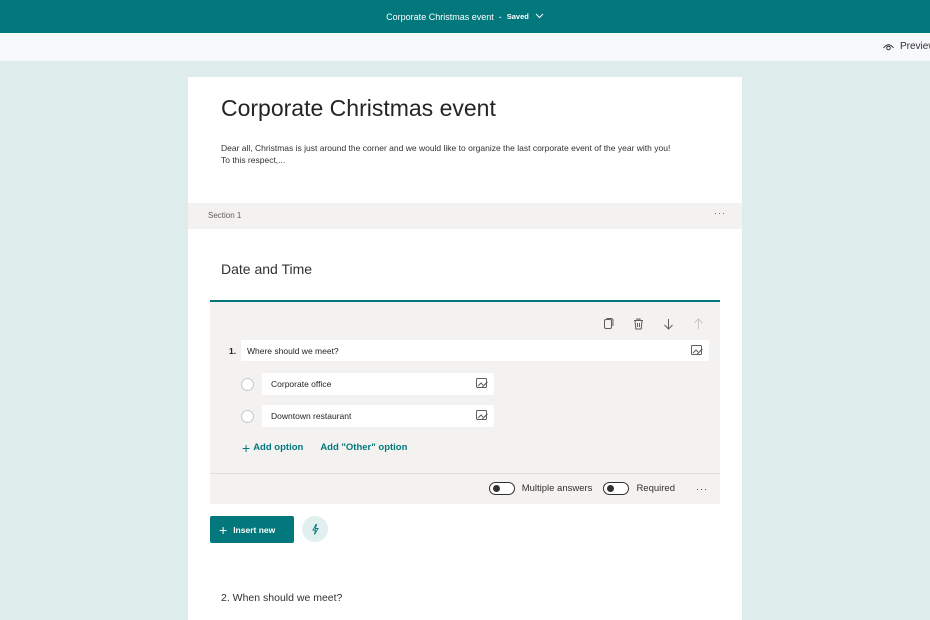 The width and height of the screenshot is (930, 620). Describe the element at coordinates (888, 46) in the screenshot. I see `eye-icon` at that location.